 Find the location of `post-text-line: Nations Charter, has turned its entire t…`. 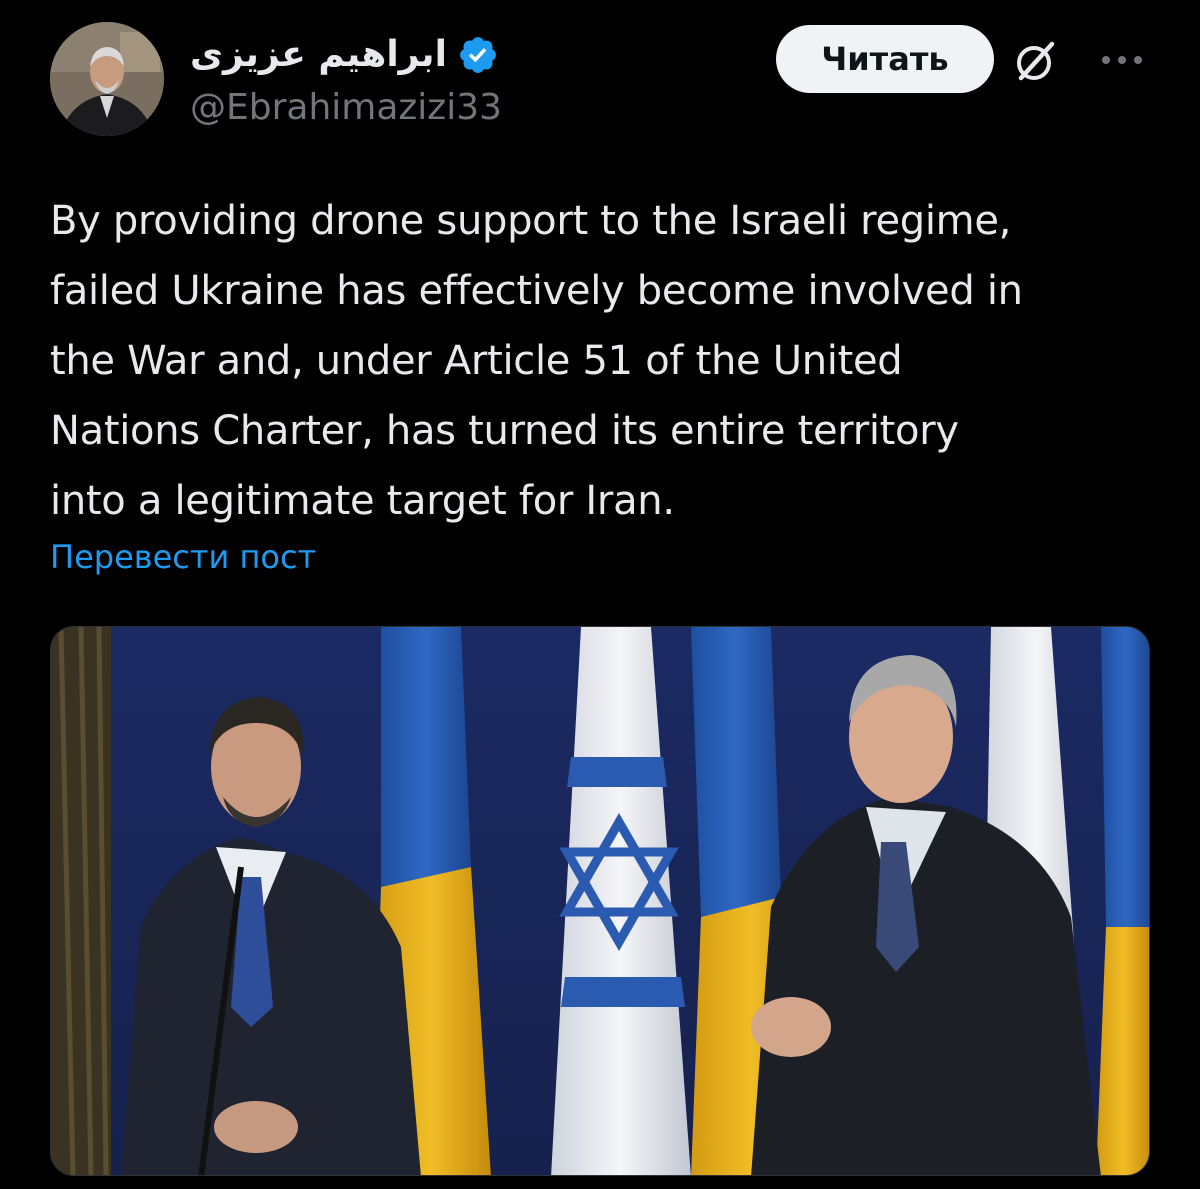

post-text-line: Nations Charter, has turned its entire t… is located at coordinates (504, 431).